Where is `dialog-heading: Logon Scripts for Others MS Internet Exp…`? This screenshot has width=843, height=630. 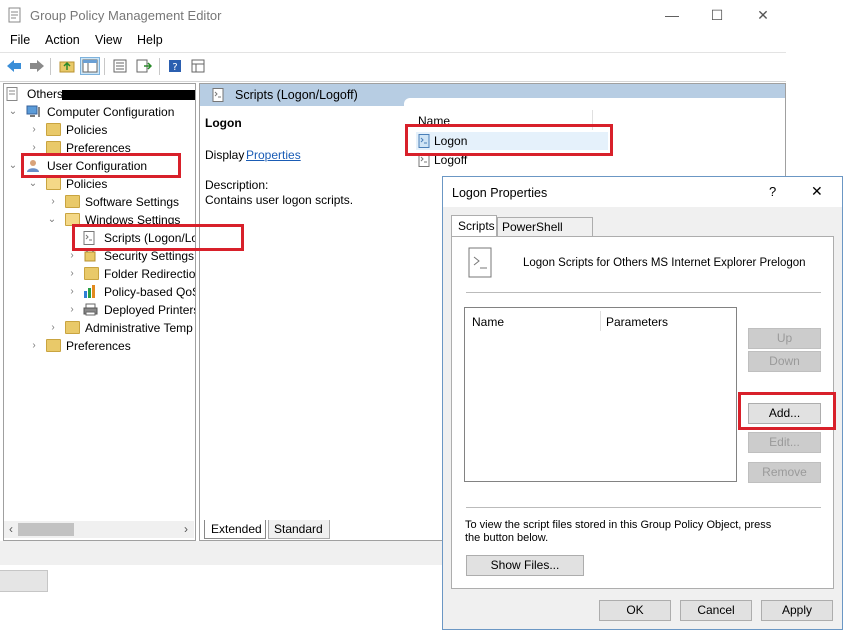 dialog-heading: Logon Scripts for Others MS Internet Exp… is located at coordinates (664, 263).